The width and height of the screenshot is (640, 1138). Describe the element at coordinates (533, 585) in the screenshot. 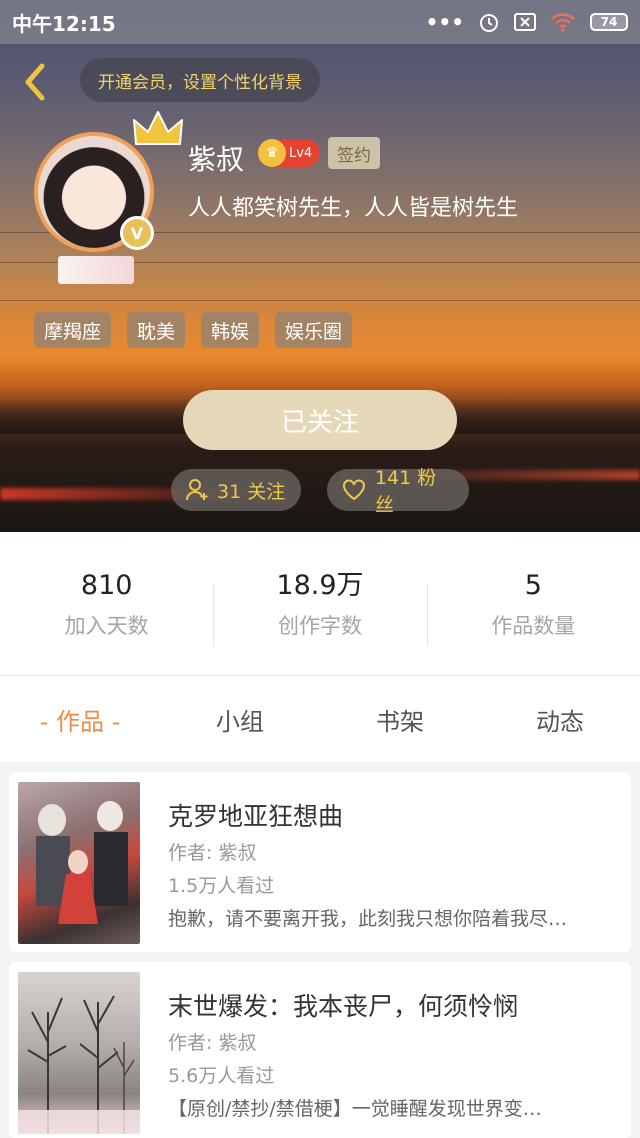

I see `stat-value: 5` at that location.